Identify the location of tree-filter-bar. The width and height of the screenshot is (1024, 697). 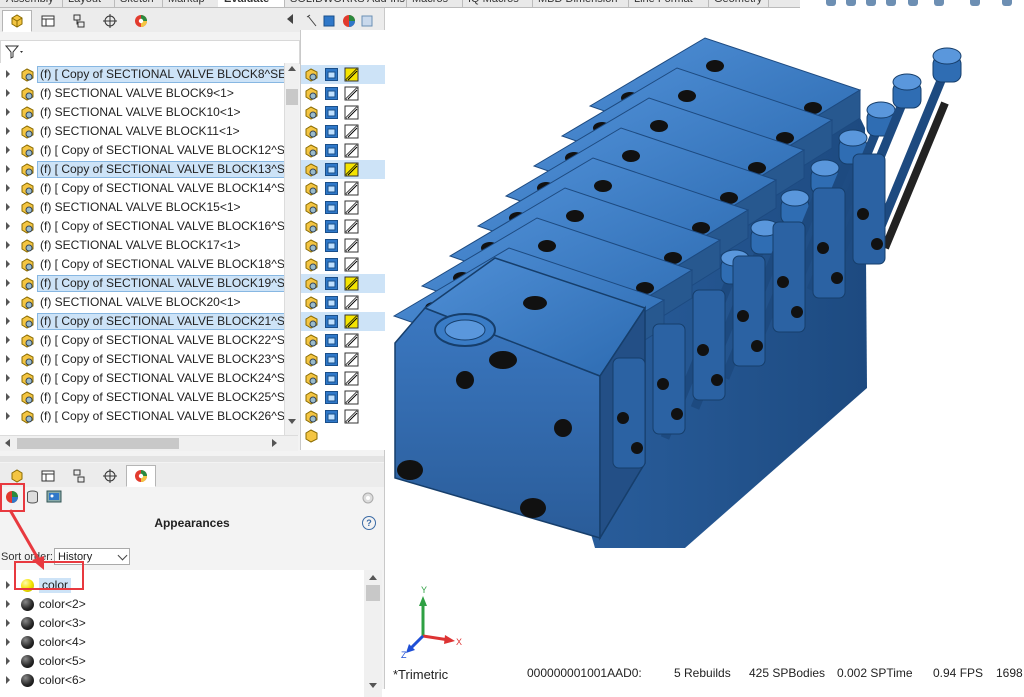
(150, 52).